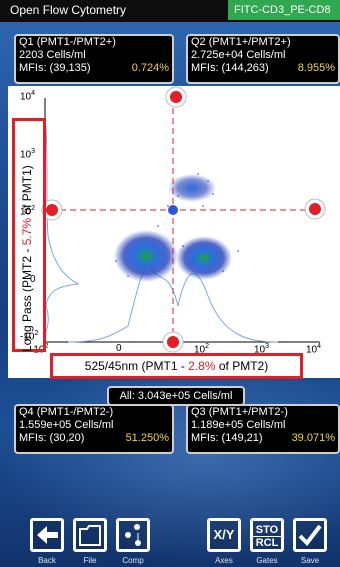 Image resolution: width=340 pixels, height=567 pixels. Describe the element at coordinates (136, 366) in the screenshot. I see `x-axis-label-prefix: 525/45nm (PMT1 -` at that location.